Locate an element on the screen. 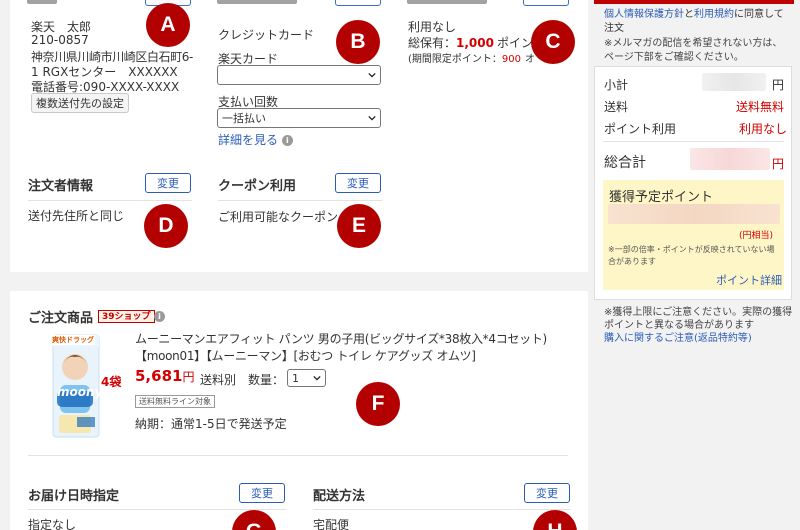 This screenshot has width=800, height=530. points-total-label: 総保有： is located at coordinates (432, 43).